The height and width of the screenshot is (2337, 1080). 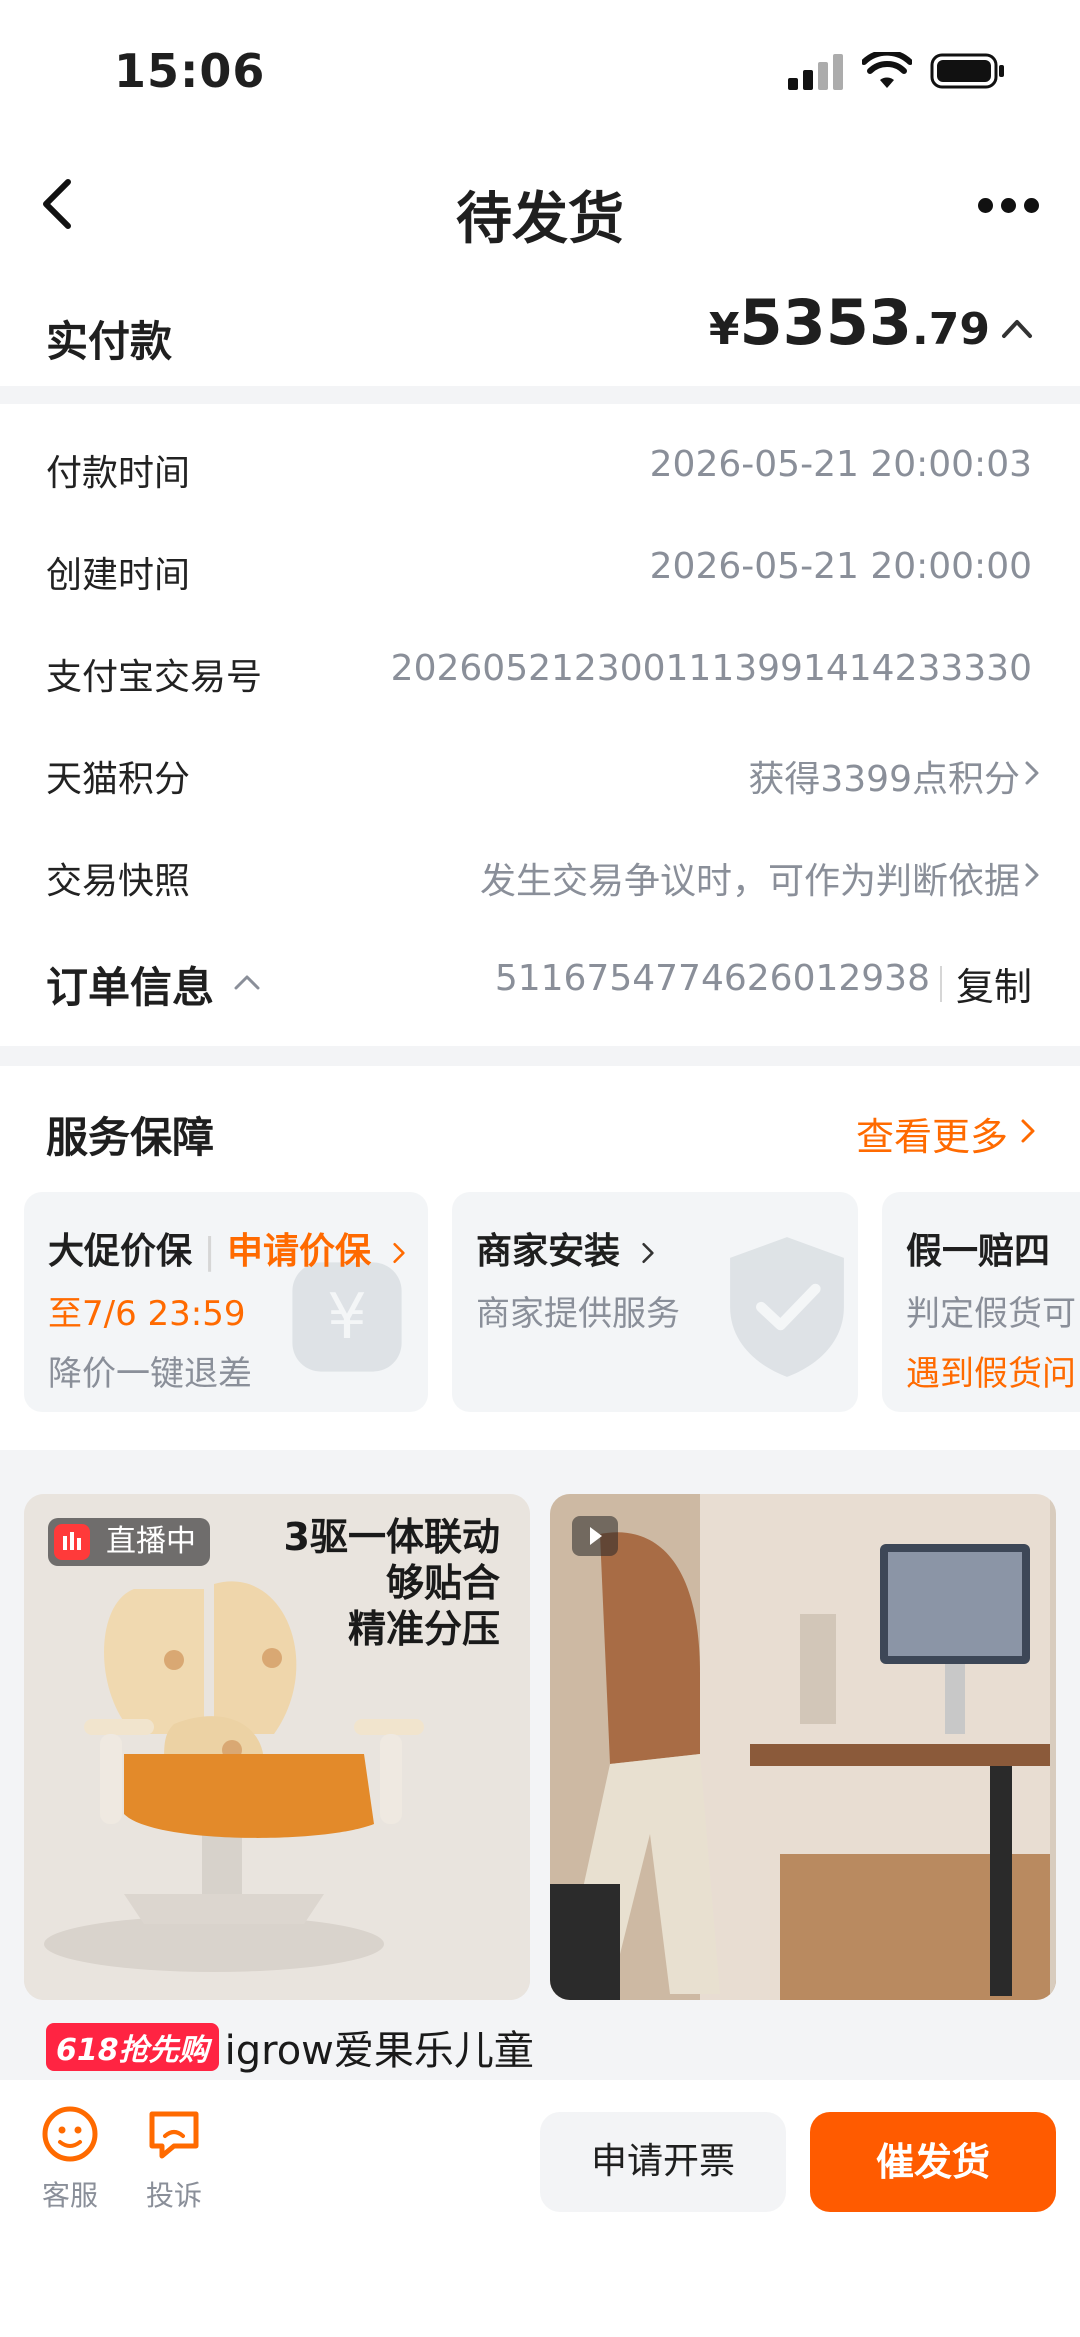 I want to click on paid-amount: ¥5353.79, so click(x=849, y=322).